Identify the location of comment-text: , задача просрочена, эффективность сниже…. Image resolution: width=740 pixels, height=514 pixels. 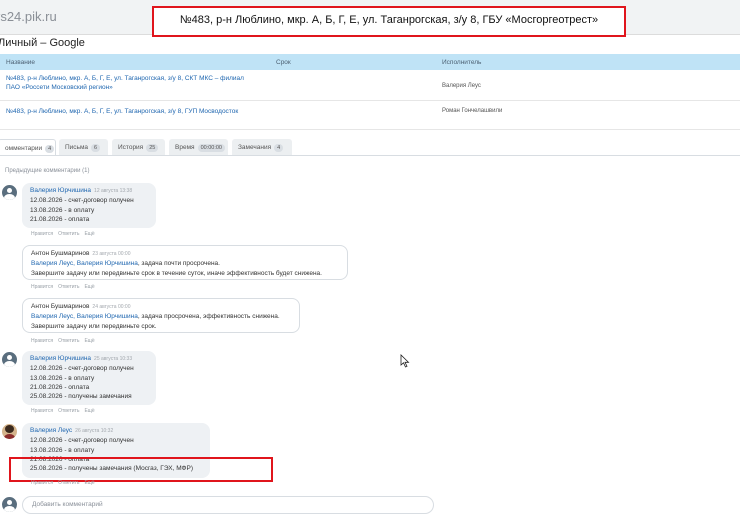
(208, 317).